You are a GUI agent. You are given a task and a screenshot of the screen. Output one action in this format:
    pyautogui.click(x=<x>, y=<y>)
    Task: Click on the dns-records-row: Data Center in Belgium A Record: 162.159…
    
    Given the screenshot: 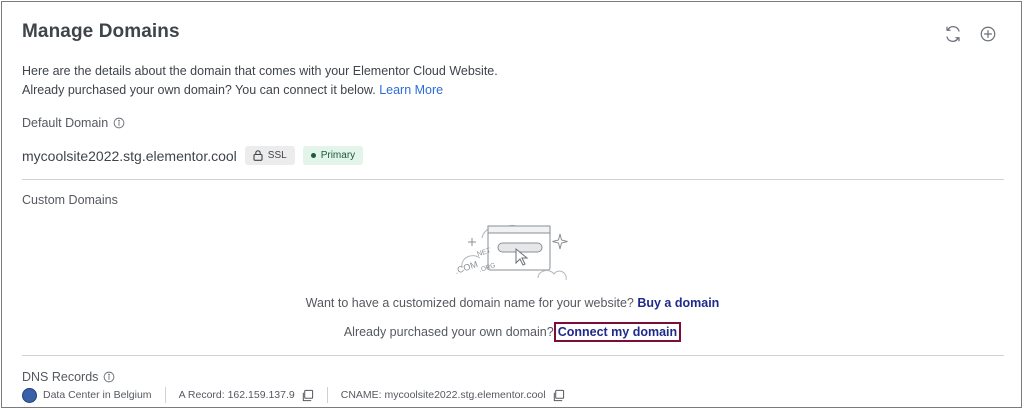 What is the action you would take?
    pyautogui.click(x=300, y=395)
    